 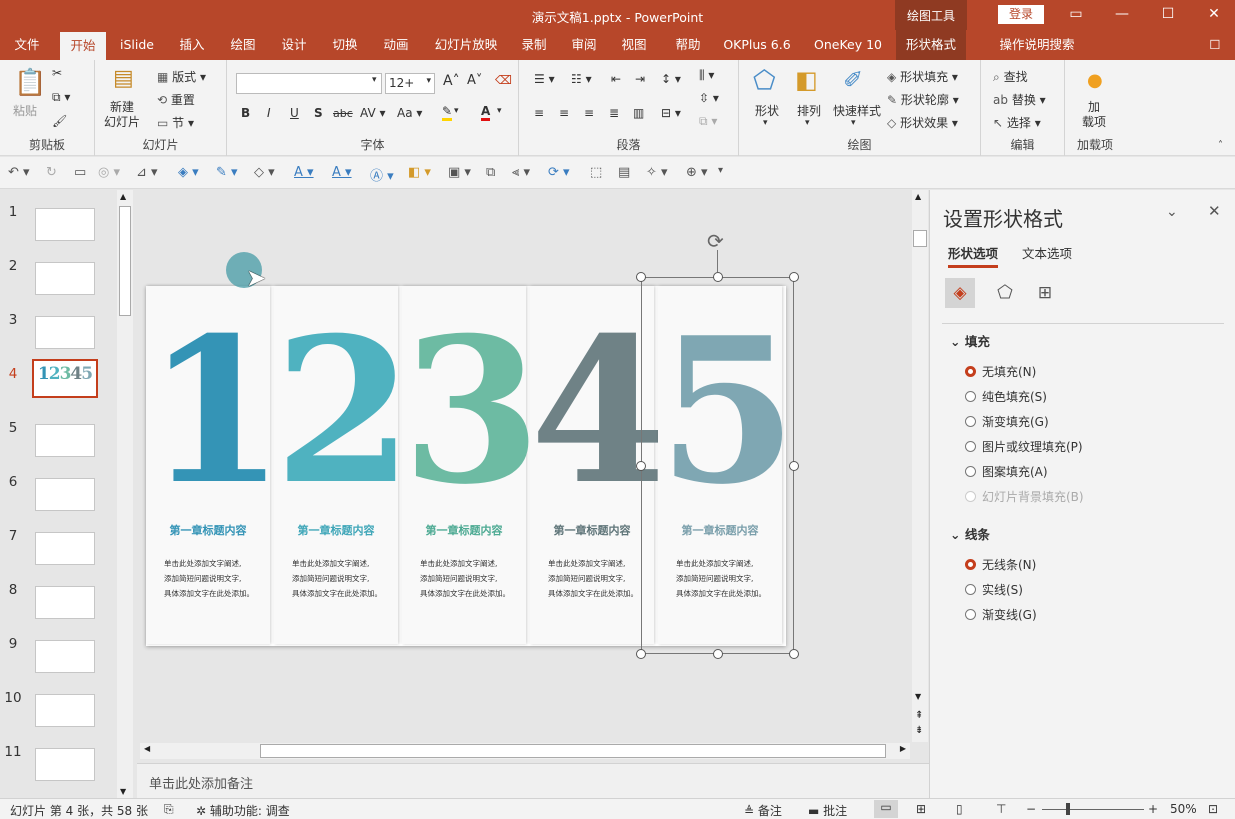 I want to click on fill-line-icon: ◈, so click(x=960, y=293).